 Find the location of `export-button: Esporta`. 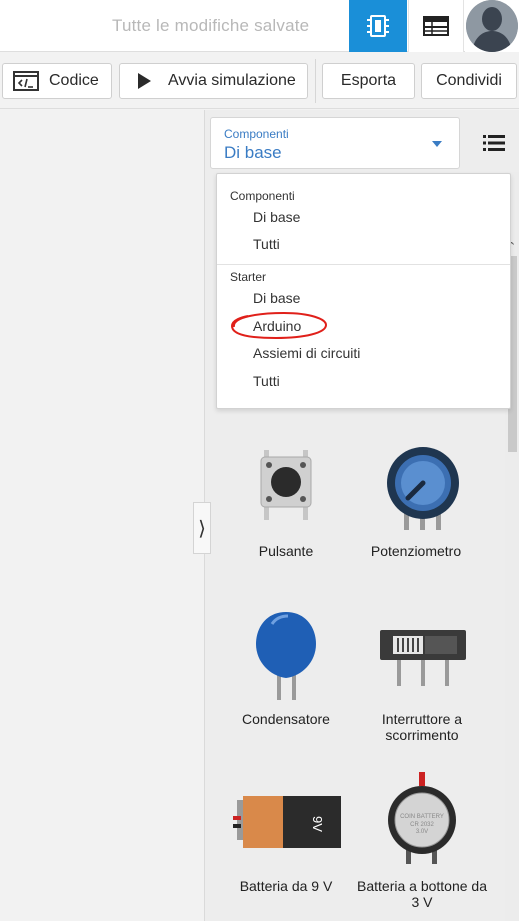

export-button: Esporta is located at coordinates (368, 81).